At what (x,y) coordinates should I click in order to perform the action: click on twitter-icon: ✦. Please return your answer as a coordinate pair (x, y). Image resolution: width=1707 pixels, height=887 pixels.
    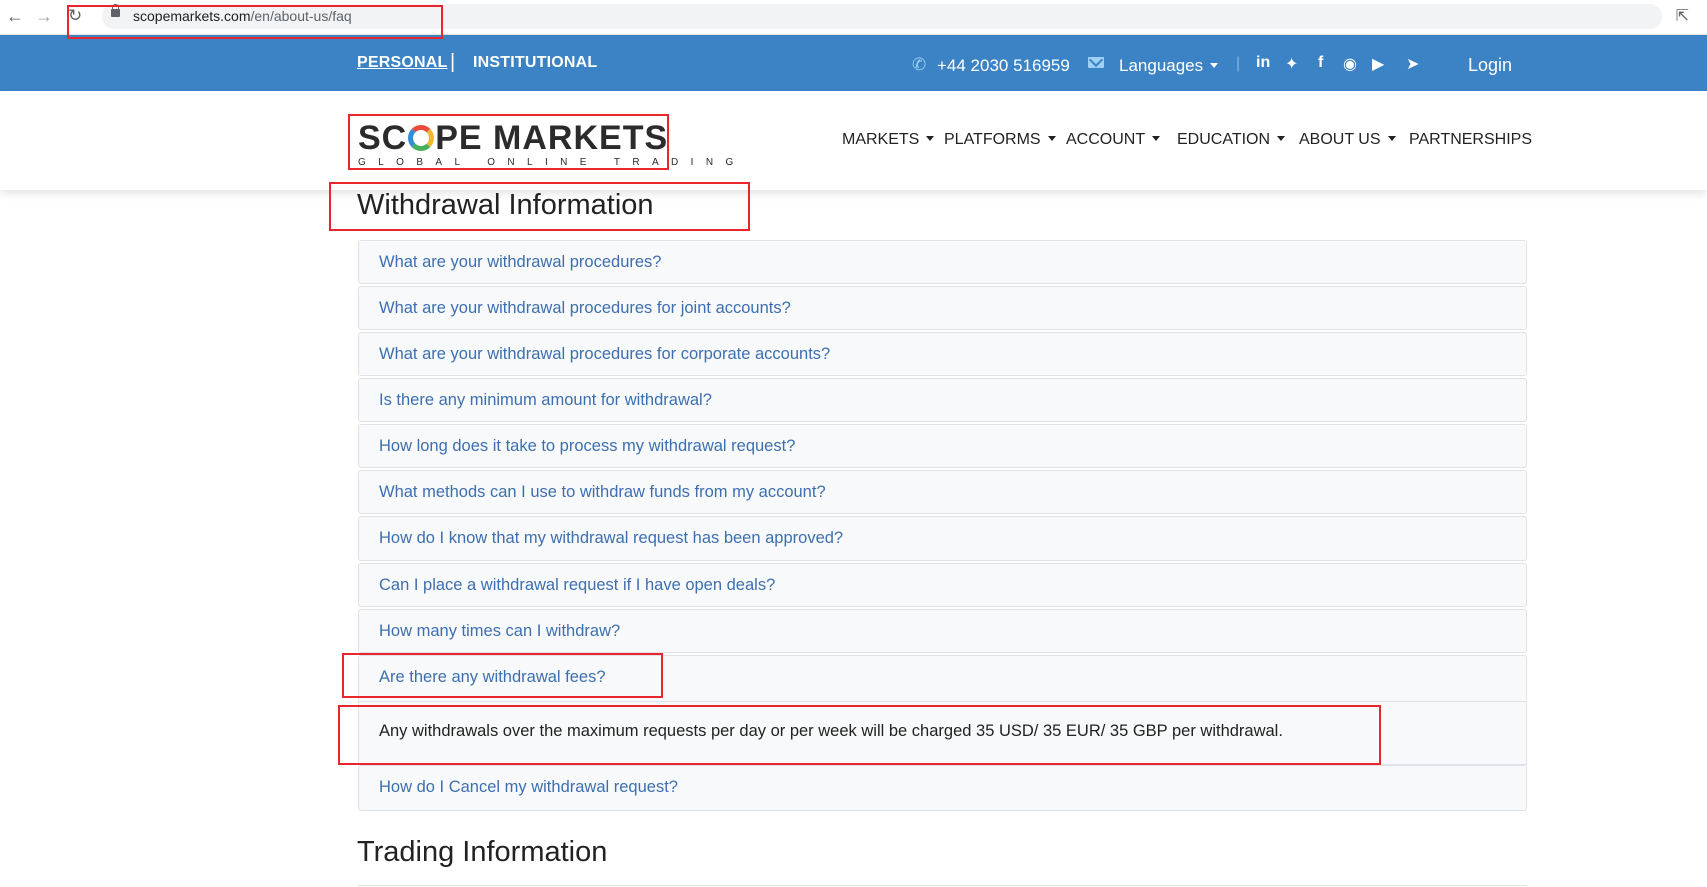
    Looking at the image, I should click on (1291, 64).